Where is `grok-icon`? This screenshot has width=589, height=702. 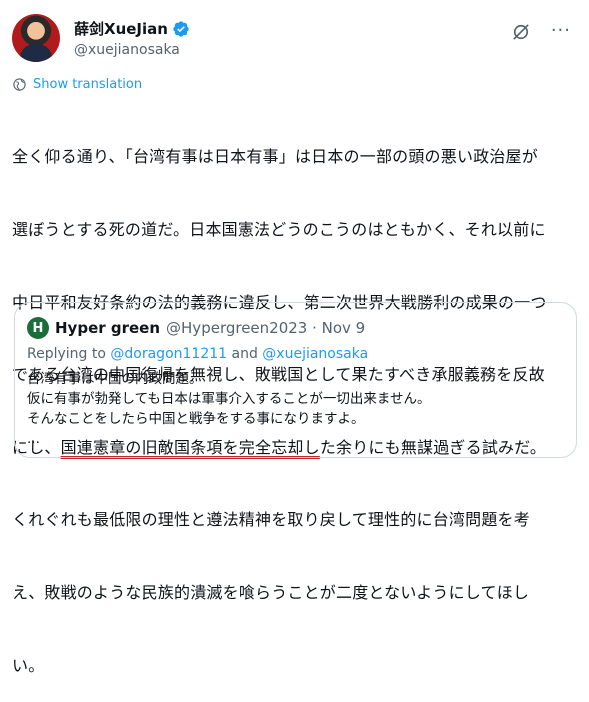
grok-icon is located at coordinates (521, 32).